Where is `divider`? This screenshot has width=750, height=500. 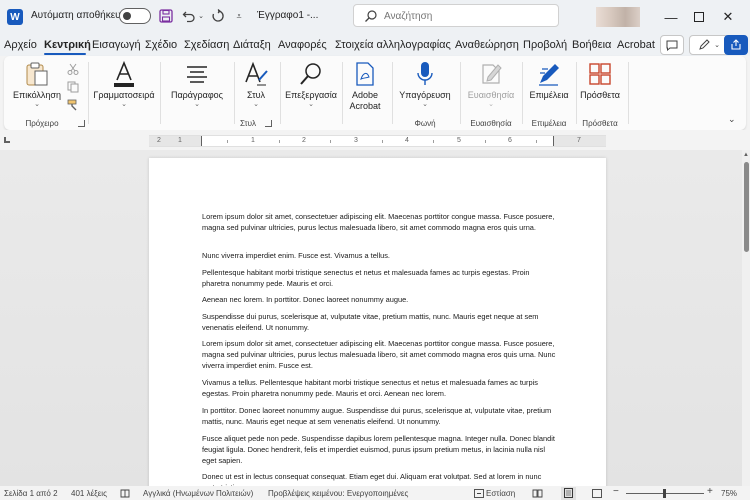 divider is located at coordinates (392, 93).